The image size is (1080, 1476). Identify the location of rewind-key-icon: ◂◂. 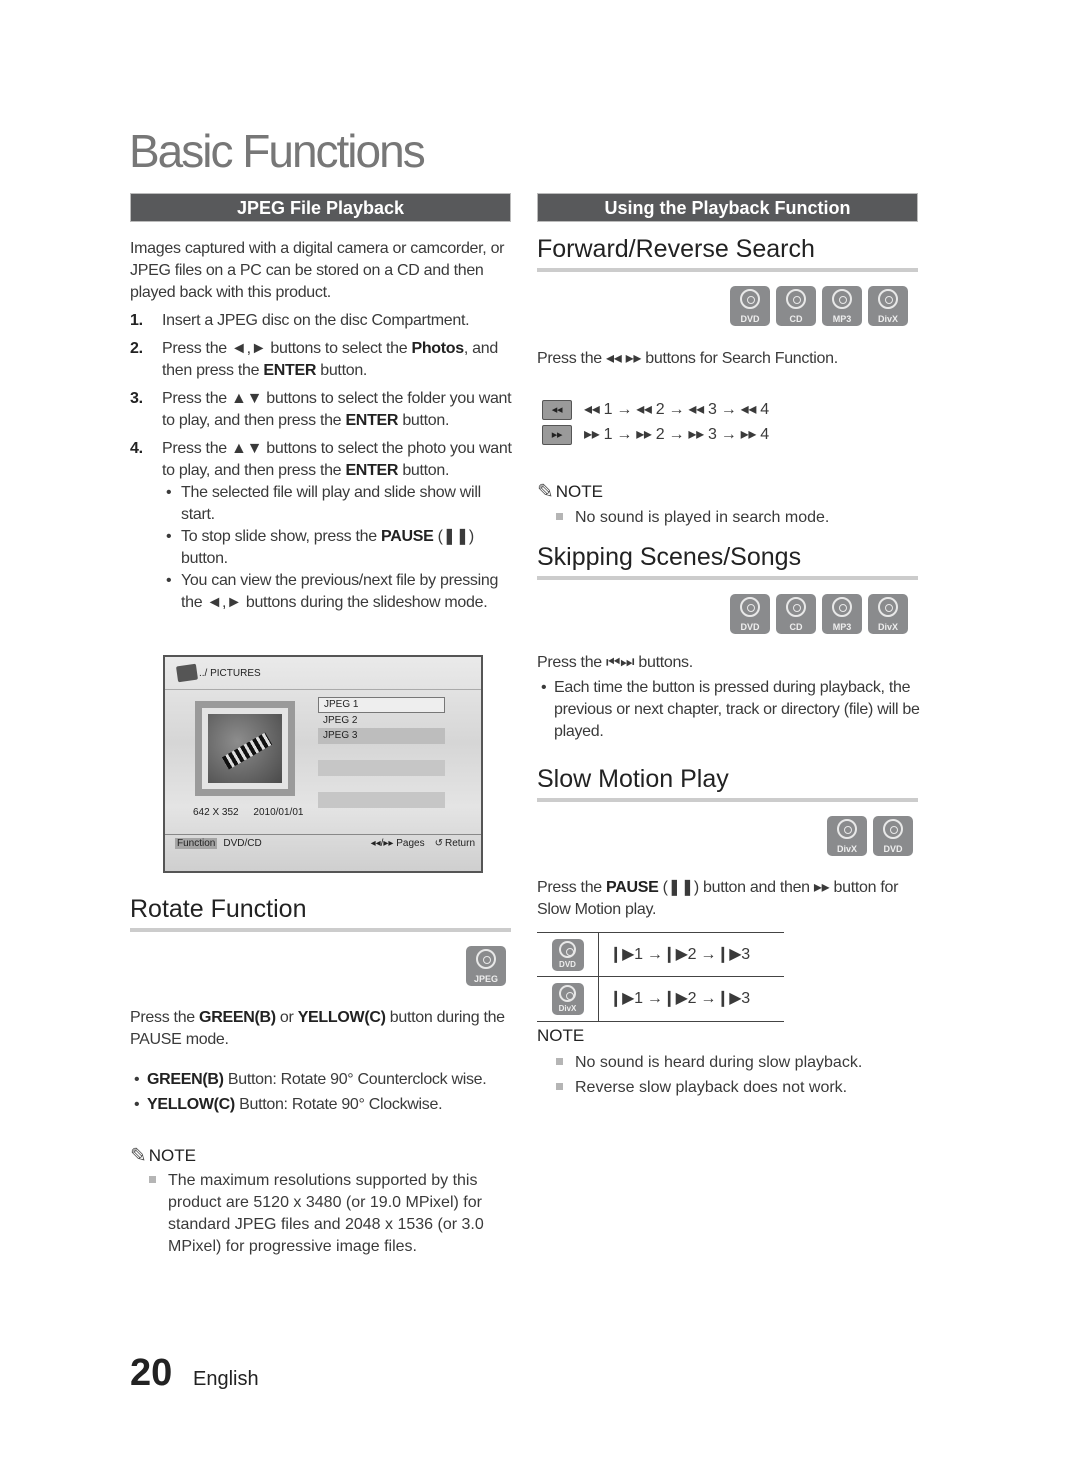
(557, 410).